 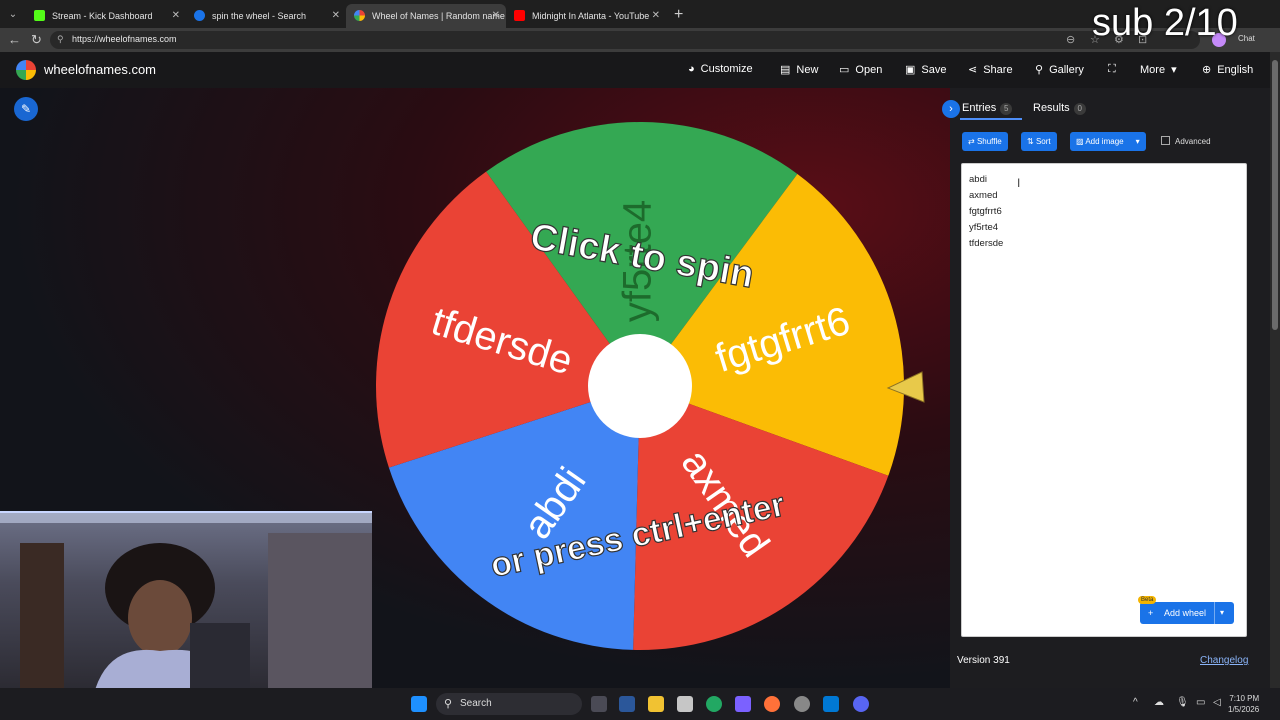 I want to click on text-cursor-icon: I, so click(x=1019, y=183).